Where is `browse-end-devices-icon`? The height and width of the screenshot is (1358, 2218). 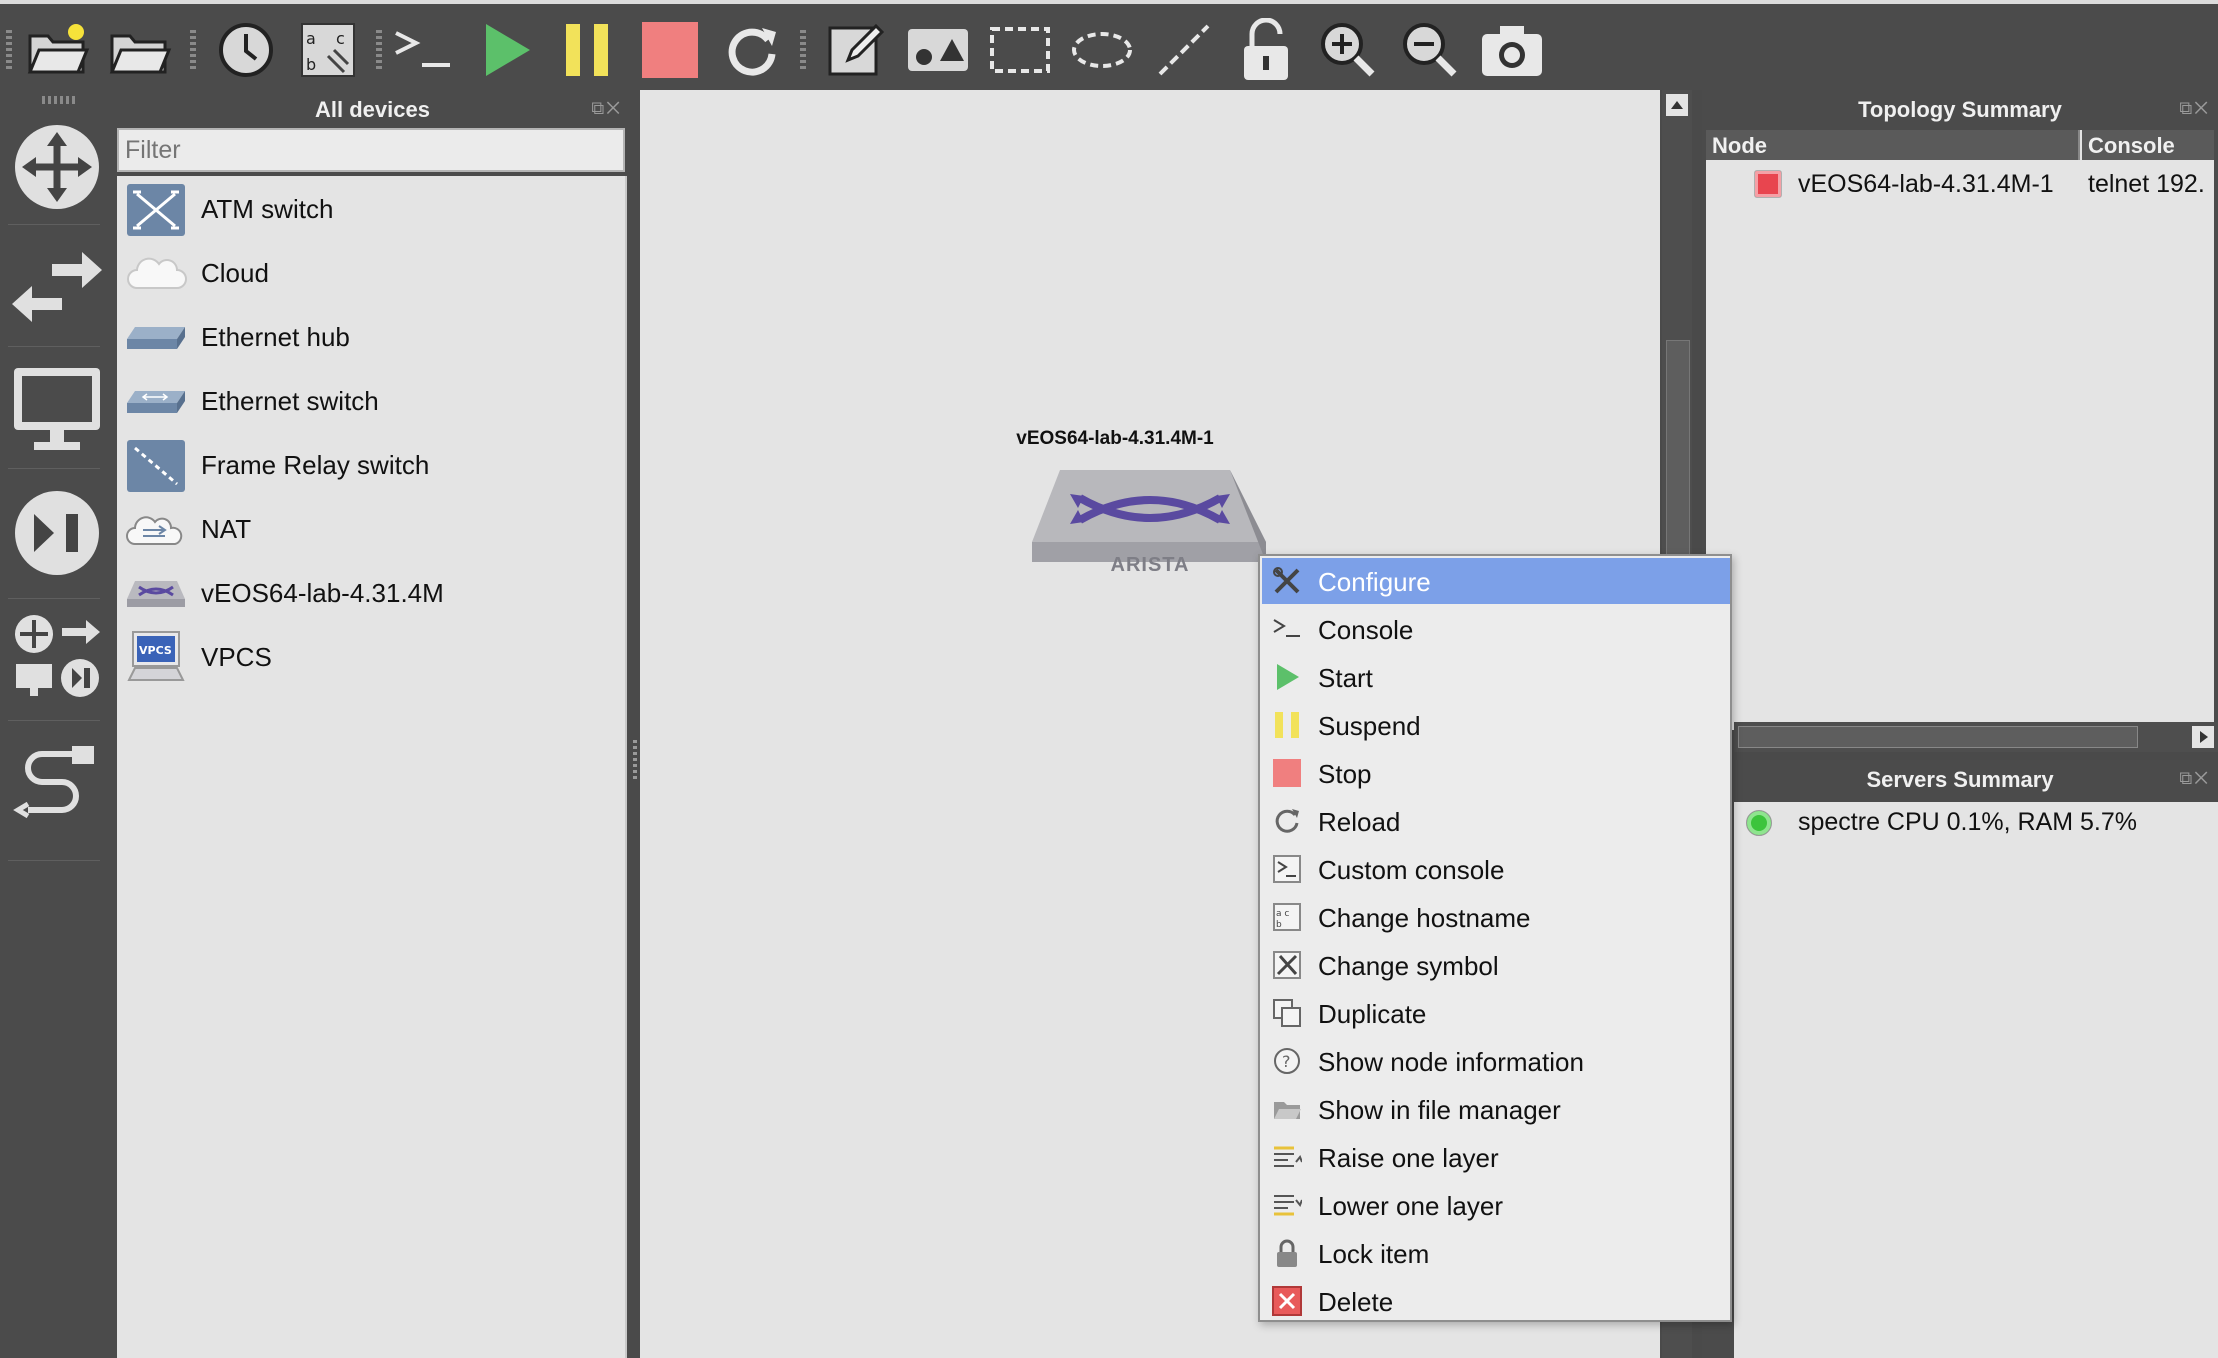 browse-end-devices-icon is located at coordinates (57, 409).